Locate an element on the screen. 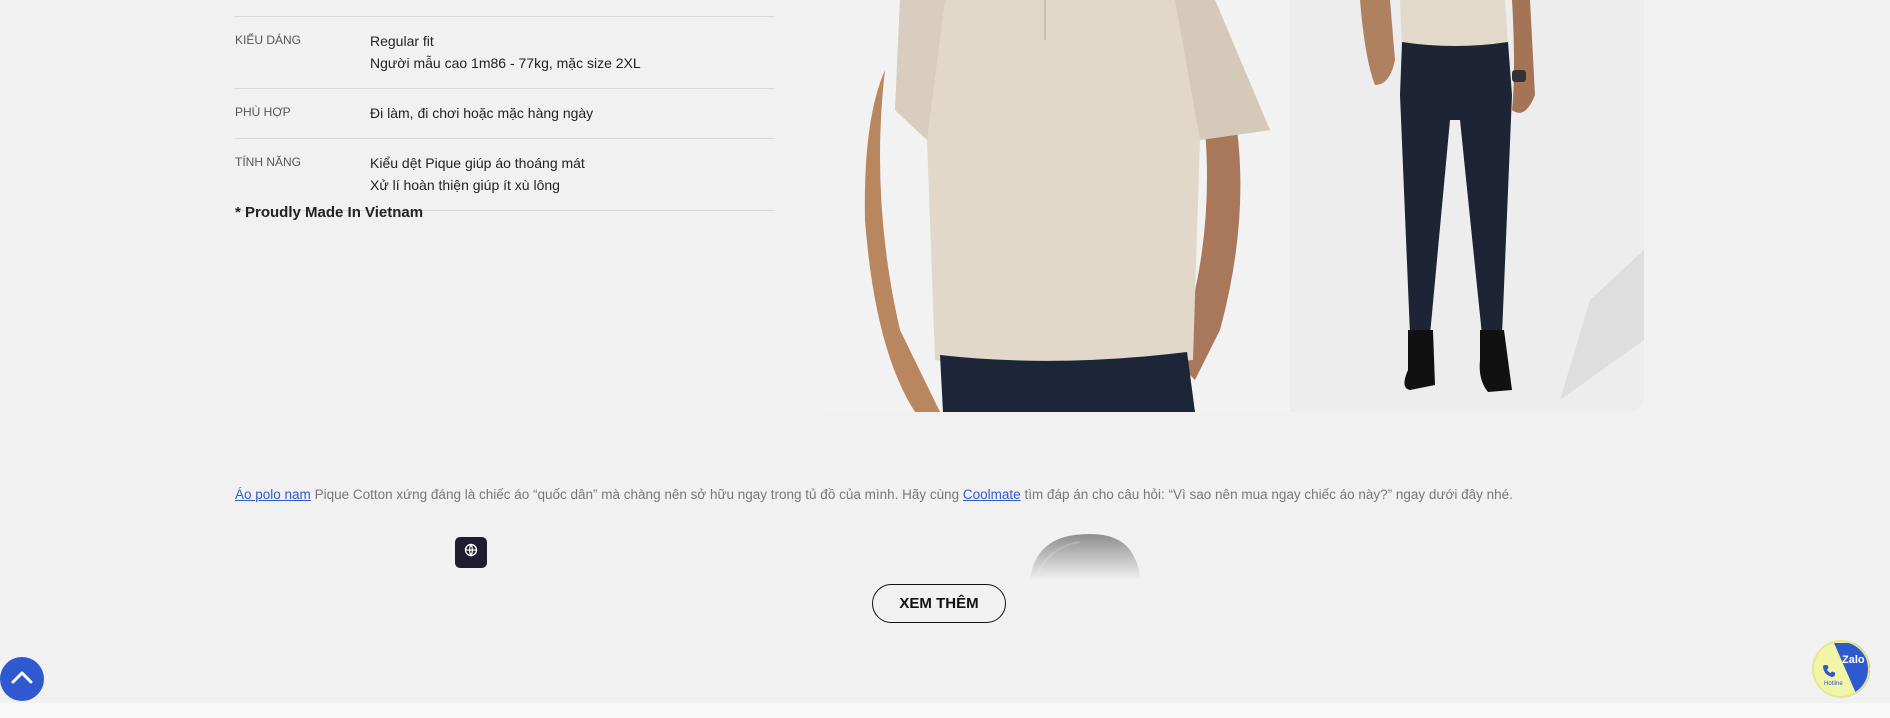 This screenshot has width=1890, height=718. product-photo-polo-closeup is located at coordinates (1052, 206).